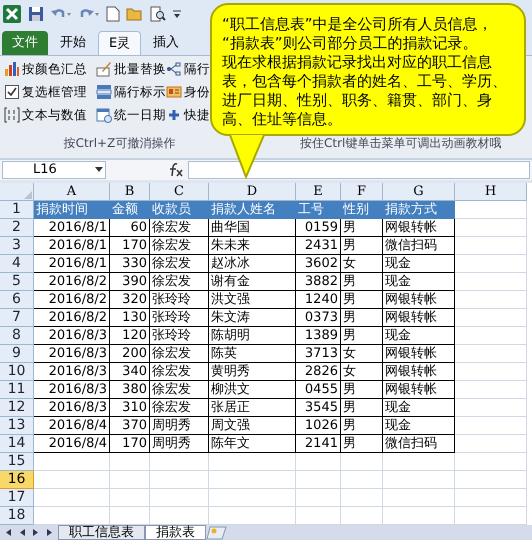 This screenshot has width=532, height=540. What do you see at coordinates (318, 228) in the screenshot?
I see `table-cell: 0159` at bounding box center [318, 228].